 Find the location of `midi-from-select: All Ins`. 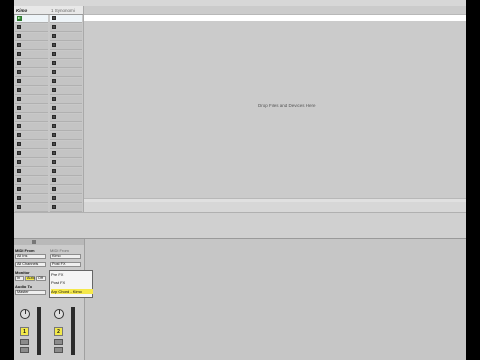

midi-from-select: All Ins is located at coordinates (30, 256).